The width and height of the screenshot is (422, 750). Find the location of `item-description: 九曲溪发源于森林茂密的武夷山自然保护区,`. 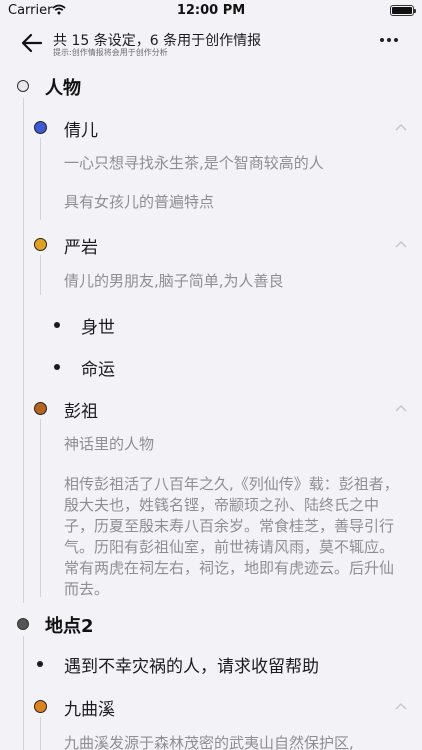

item-description: 九曲溪发源于森林茂密的武夷山自然保护区, is located at coordinates (209, 742).